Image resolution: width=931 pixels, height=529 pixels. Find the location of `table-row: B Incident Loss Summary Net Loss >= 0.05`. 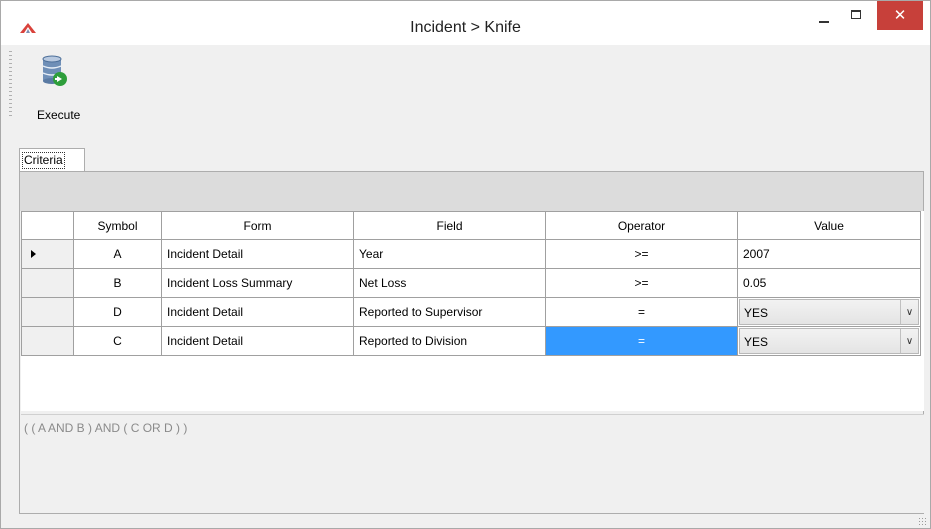

table-row: B Incident Loss Summary Net Loss >= 0.05 is located at coordinates (471, 283).